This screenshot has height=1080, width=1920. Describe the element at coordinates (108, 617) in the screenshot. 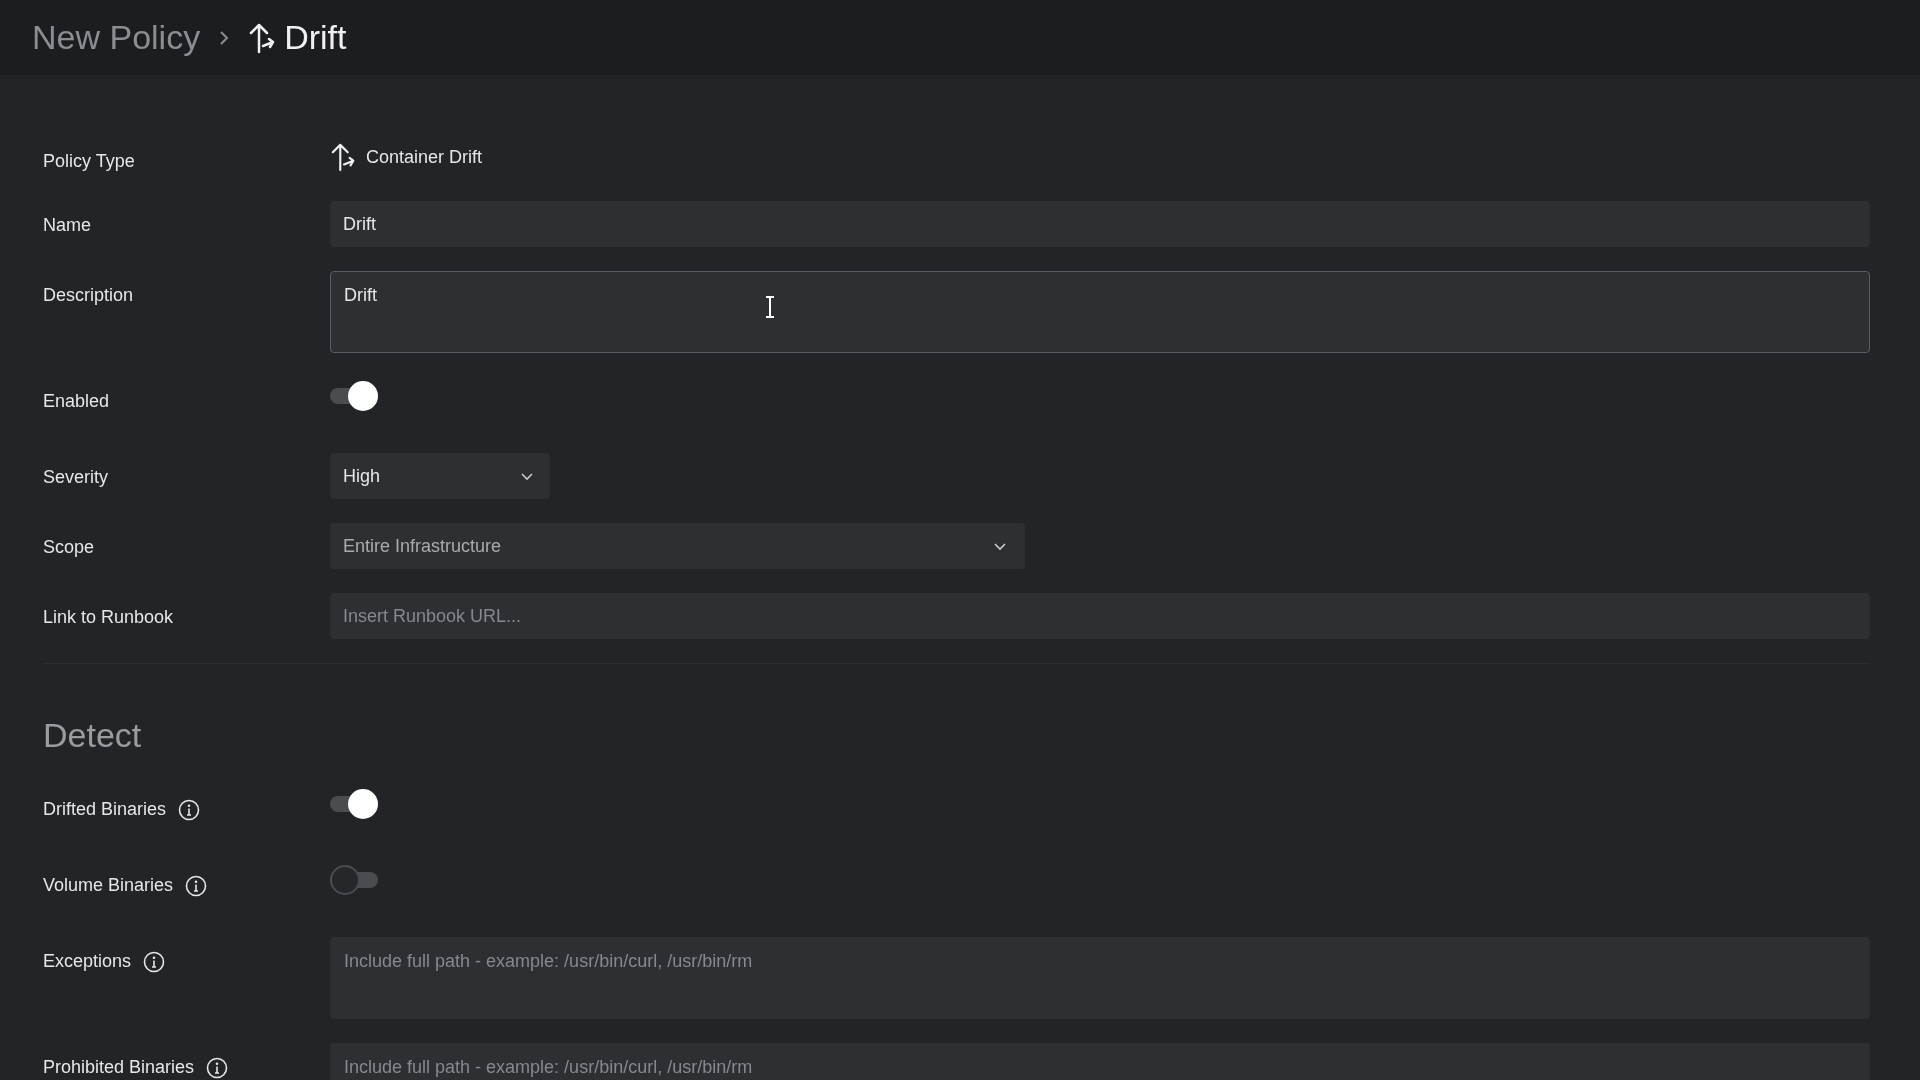

I see `field-label: Link to Runbook` at that location.